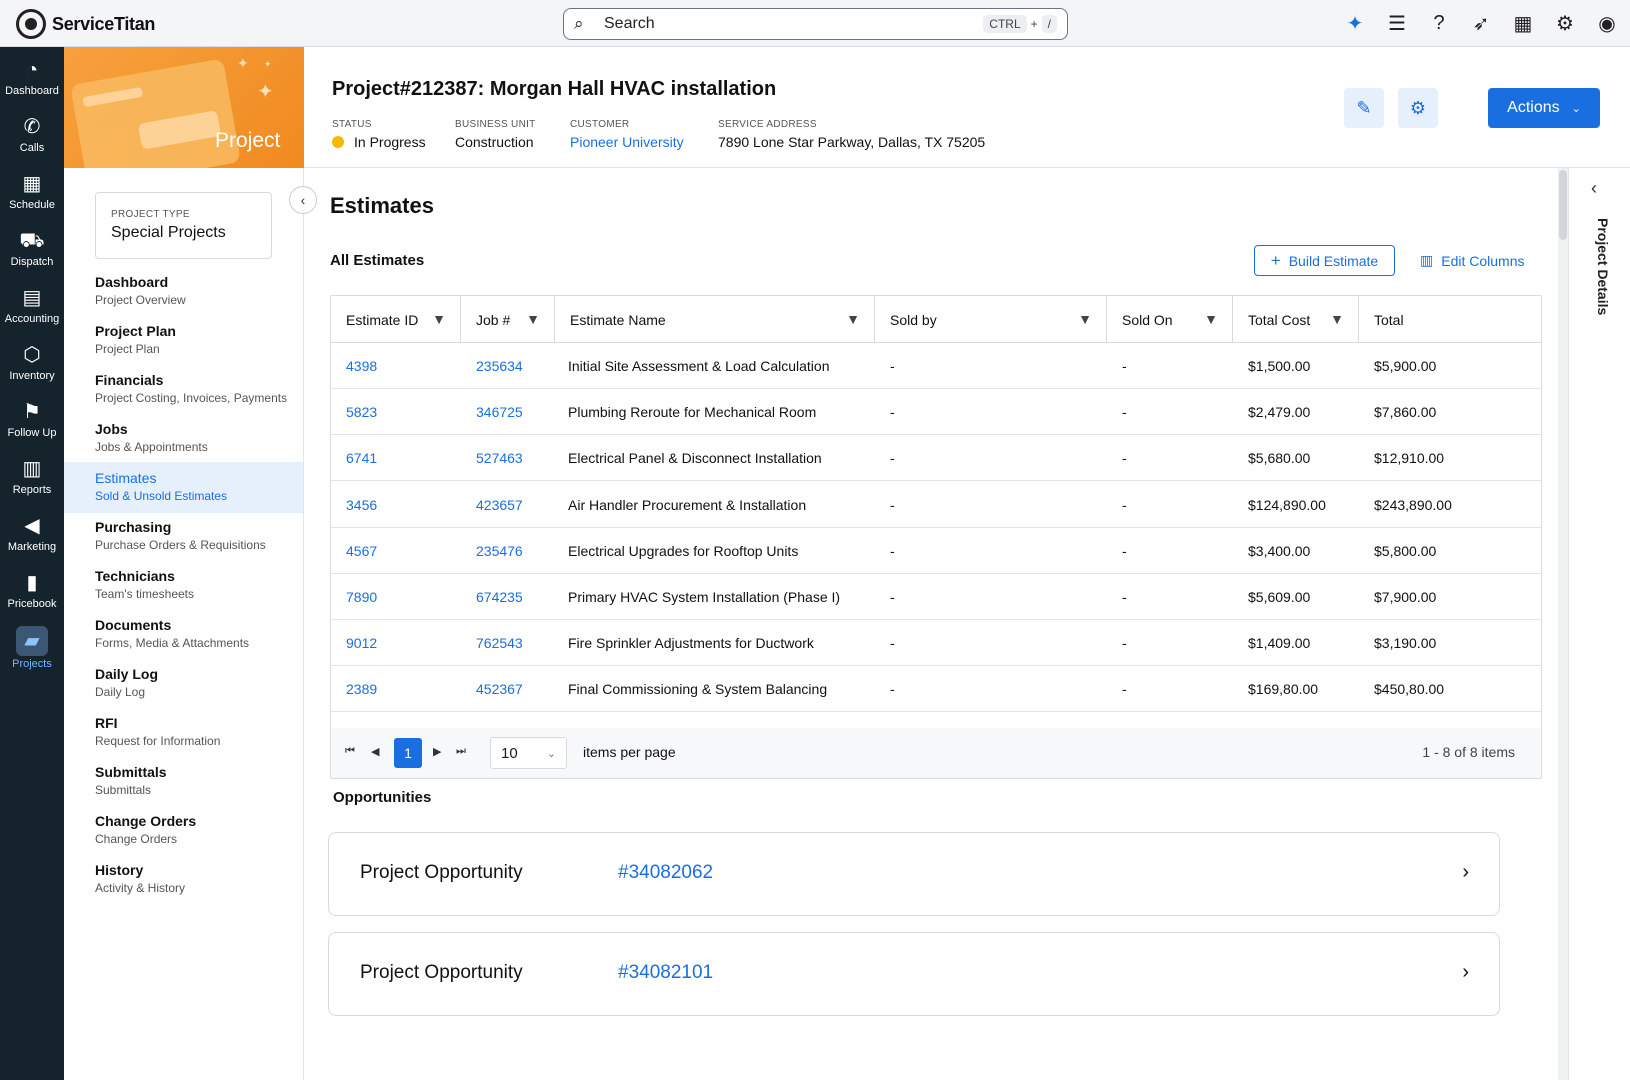 Image resolution: width=1630 pixels, height=1080 pixels. What do you see at coordinates (32, 248) in the screenshot?
I see `nav-item-dispatch: ⛟ Dispatch` at bounding box center [32, 248].